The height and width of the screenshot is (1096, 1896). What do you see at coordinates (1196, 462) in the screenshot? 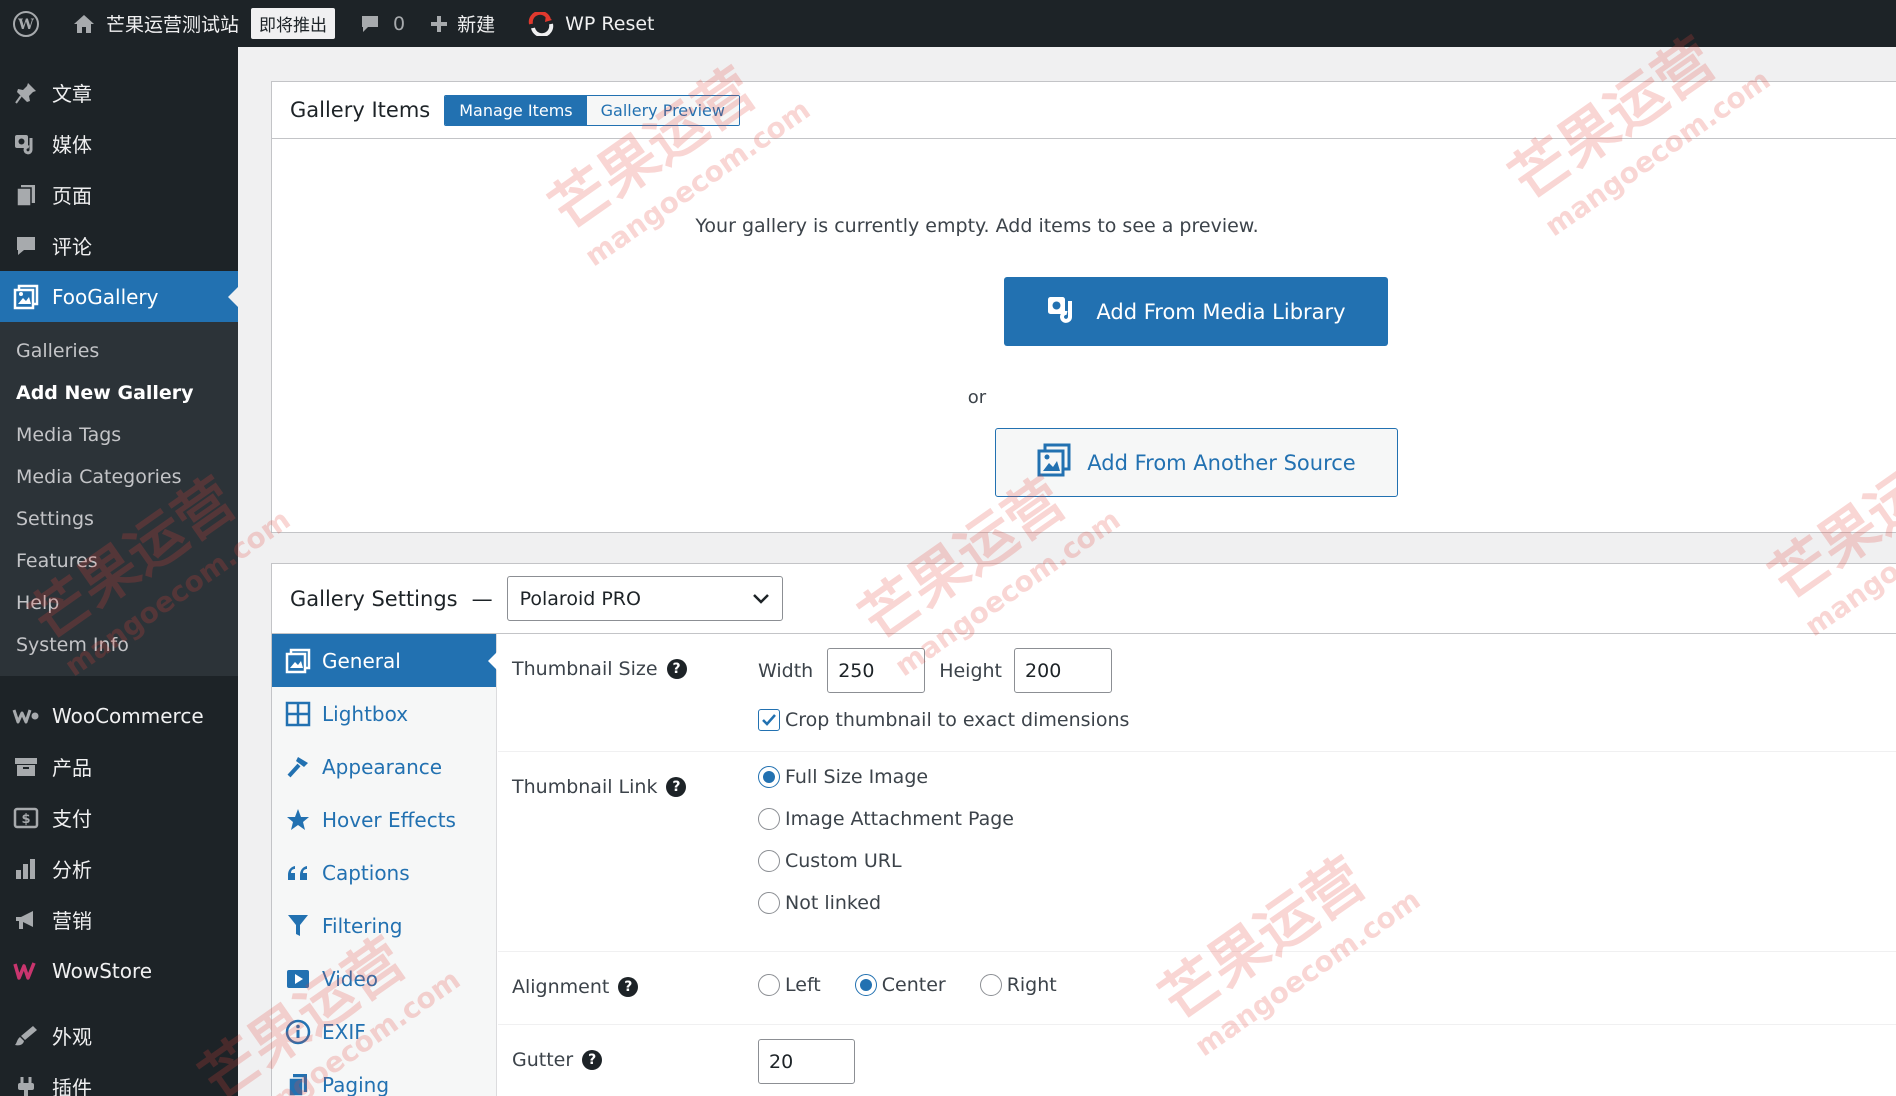
I see `add-from-another-source-button: Add From Another Source` at bounding box center [1196, 462].